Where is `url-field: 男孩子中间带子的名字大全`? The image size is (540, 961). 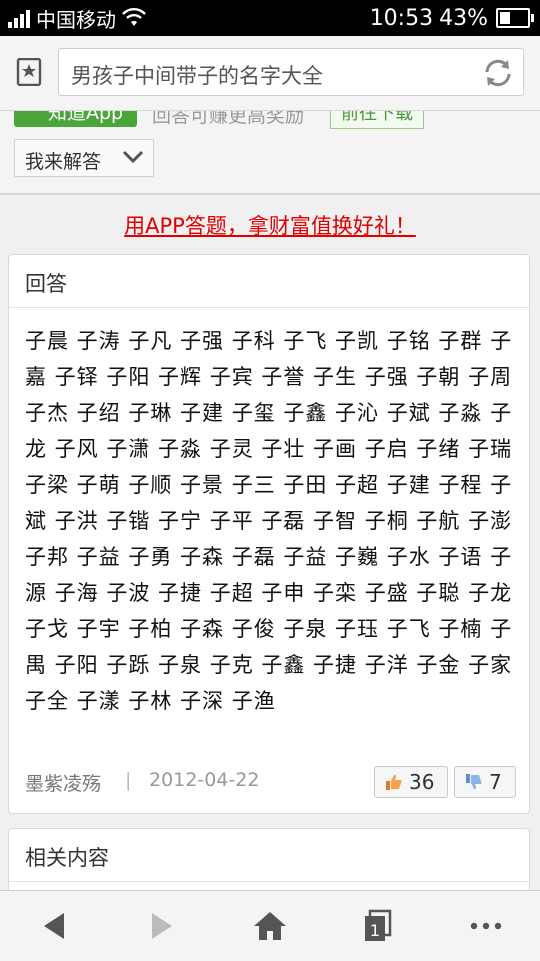 url-field: 男孩子中间带子的名字大全 is located at coordinates (291, 72).